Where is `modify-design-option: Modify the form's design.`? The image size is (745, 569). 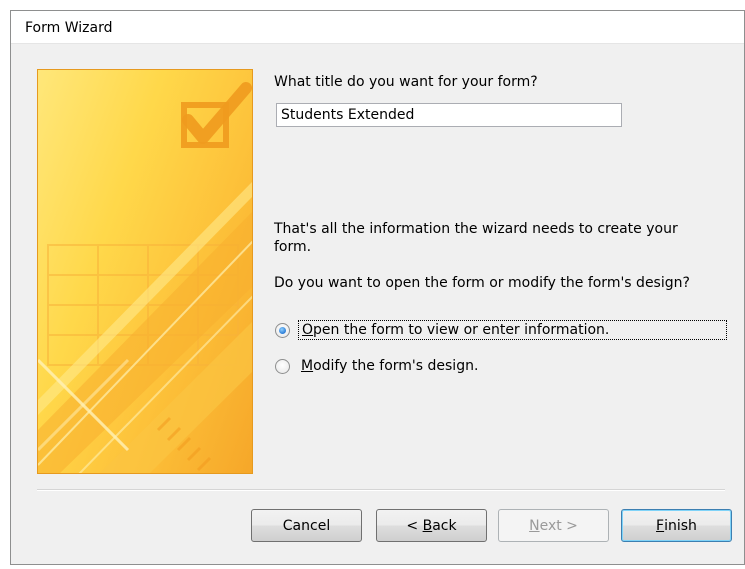 modify-design-option: Modify the form's design. is located at coordinates (378, 366).